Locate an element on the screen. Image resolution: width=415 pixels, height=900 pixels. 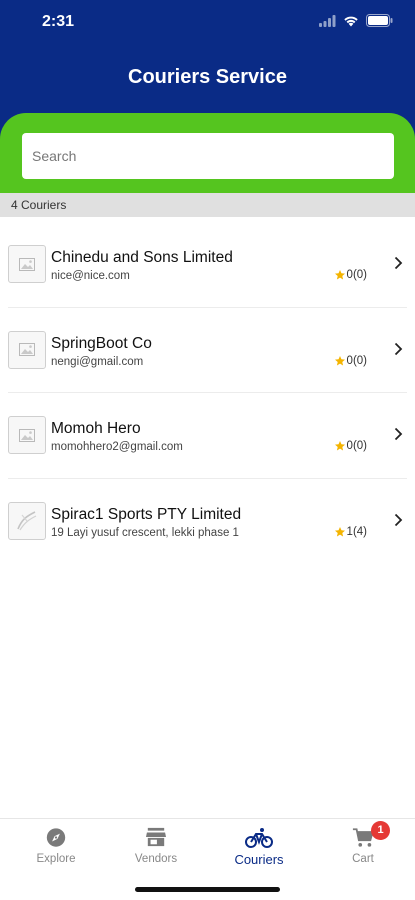
search-input is located at coordinates (208, 156).